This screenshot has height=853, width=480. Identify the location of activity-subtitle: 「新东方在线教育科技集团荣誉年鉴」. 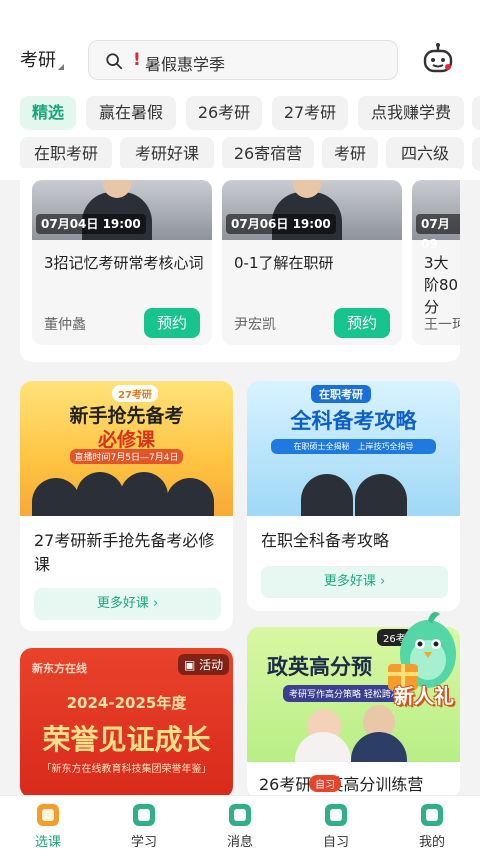
(126, 769).